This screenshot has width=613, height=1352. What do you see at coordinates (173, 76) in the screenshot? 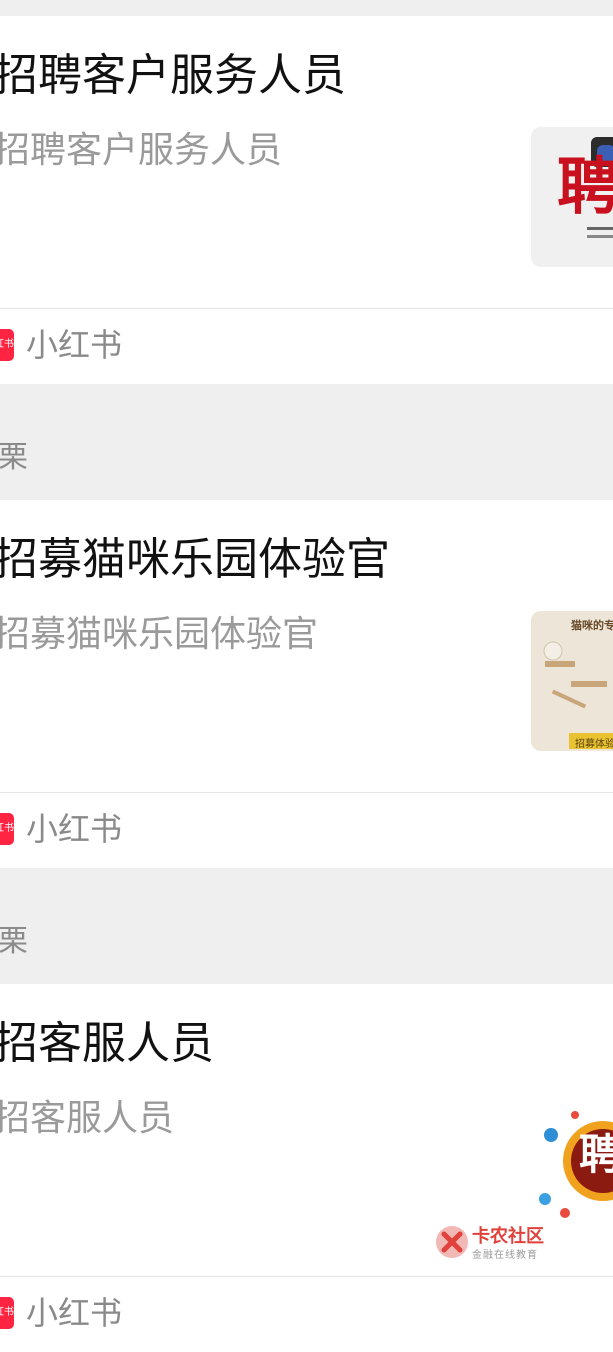
I see `card-title: 招聘客户服务人员` at bounding box center [173, 76].